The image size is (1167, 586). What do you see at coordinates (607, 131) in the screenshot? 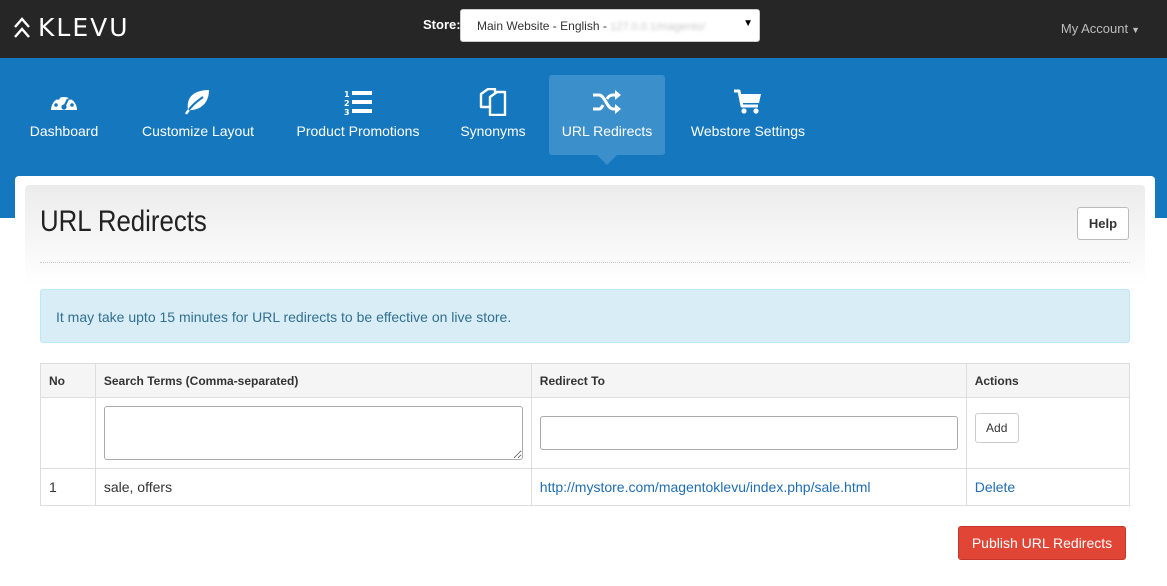
I see `nav-label: URL Redirects` at bounding box center [607, 131].